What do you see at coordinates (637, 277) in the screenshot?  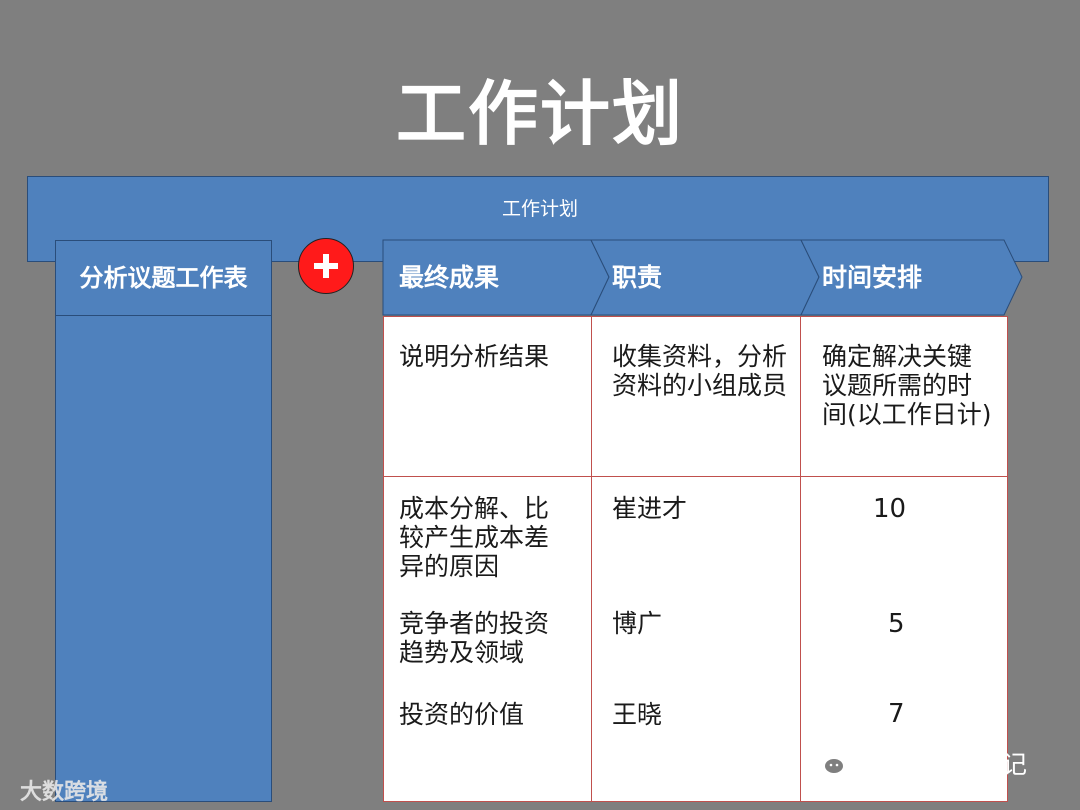 I see `header-responsibility: 职责` at bounding box center [637, 277].